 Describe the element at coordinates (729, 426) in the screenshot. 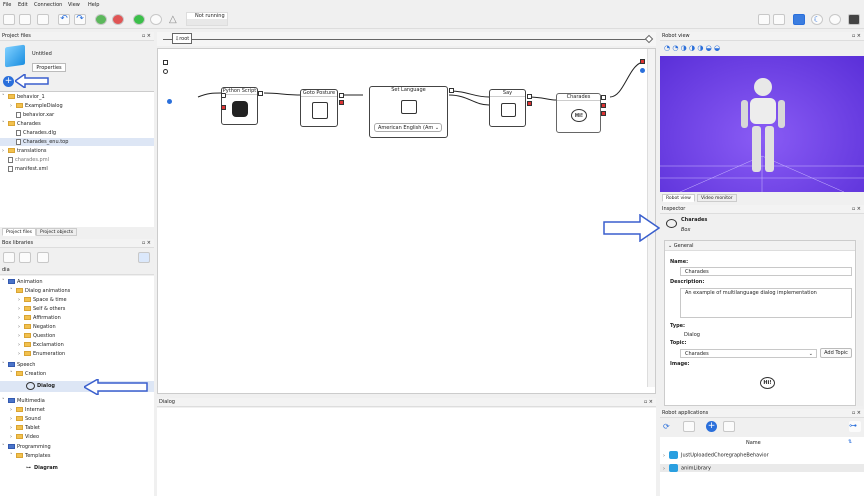

I see `apps-package-icon` at that location.